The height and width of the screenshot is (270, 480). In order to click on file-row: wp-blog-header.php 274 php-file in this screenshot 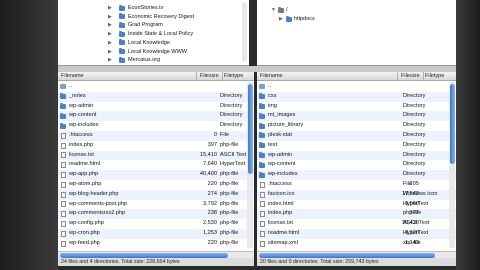, I will do `click(156, 194)`.